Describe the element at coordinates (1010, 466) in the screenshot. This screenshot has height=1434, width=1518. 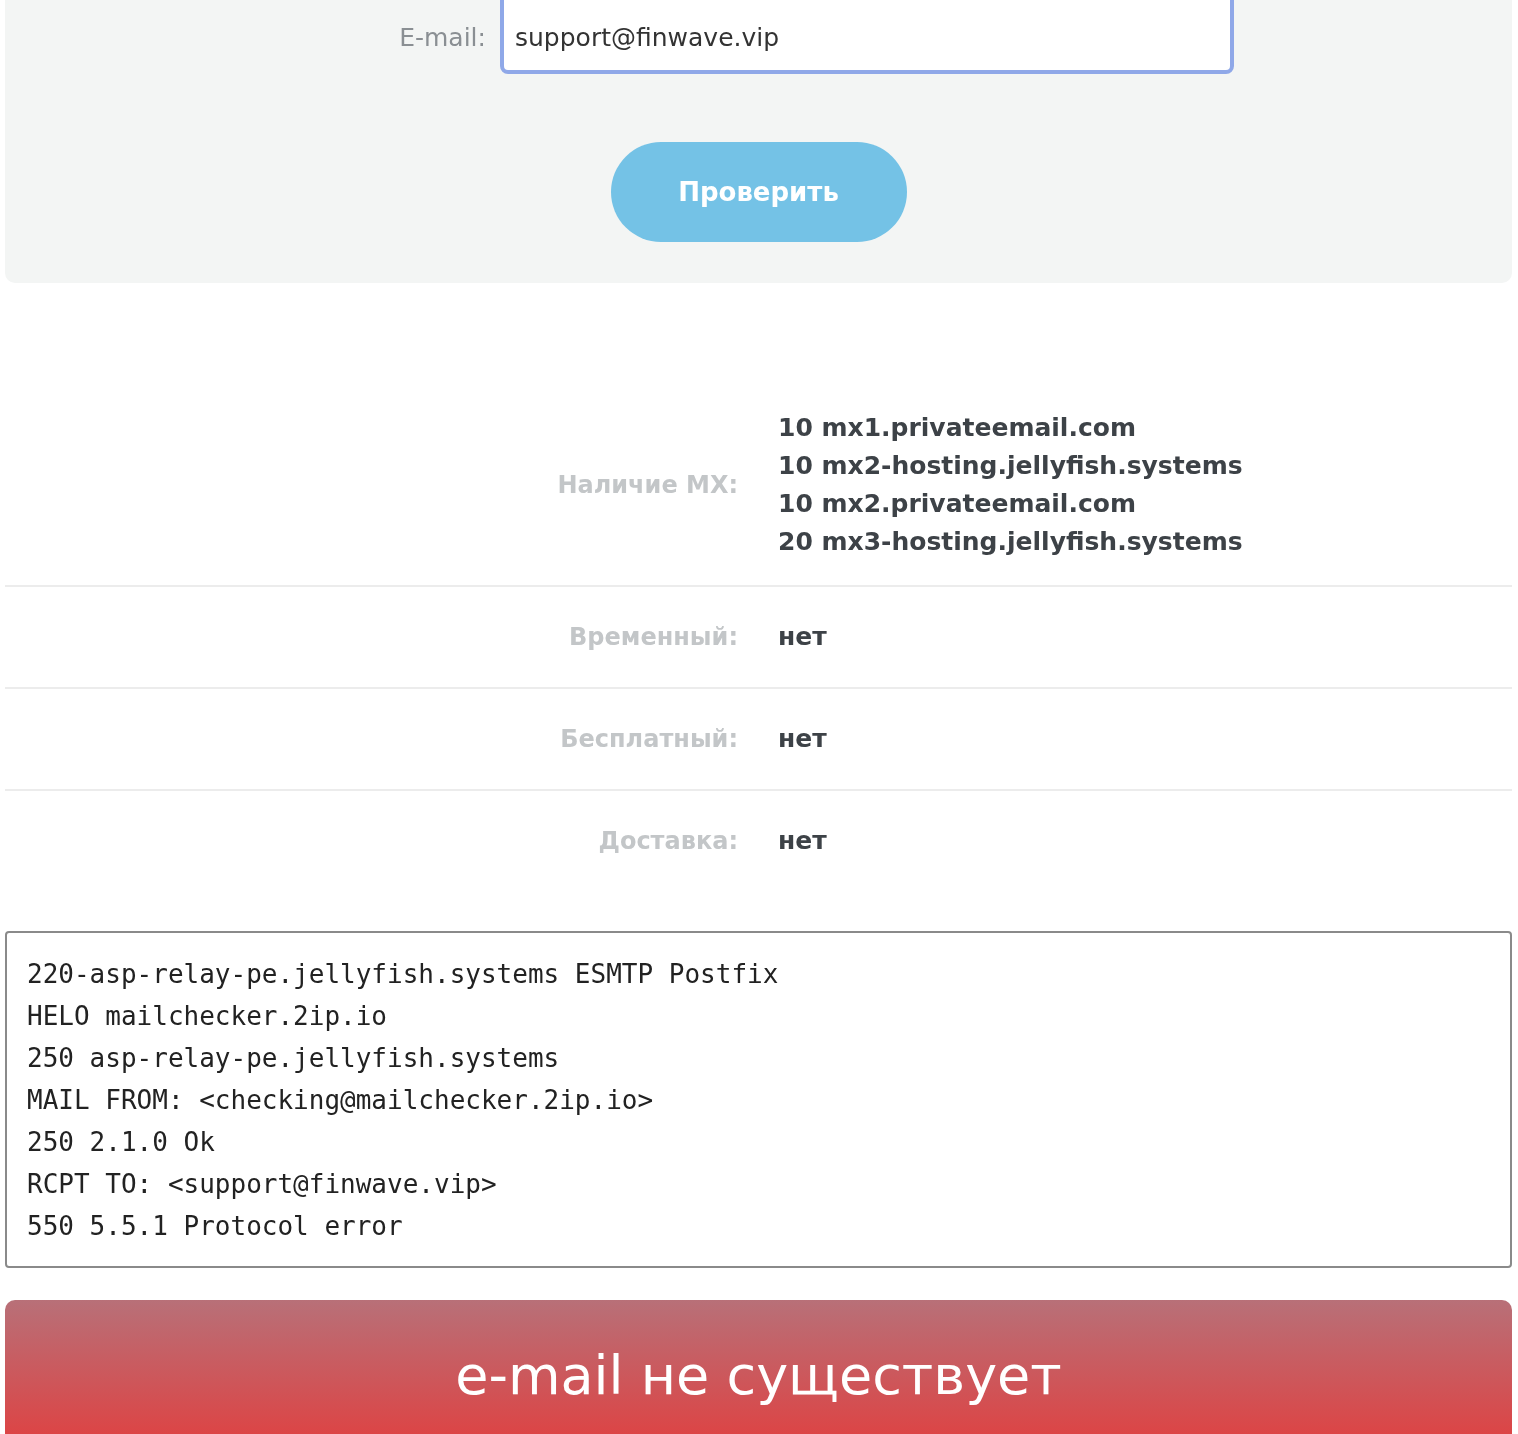
I see `result-value: 10 mx2-hosting.jellyfish.systems` at that location.